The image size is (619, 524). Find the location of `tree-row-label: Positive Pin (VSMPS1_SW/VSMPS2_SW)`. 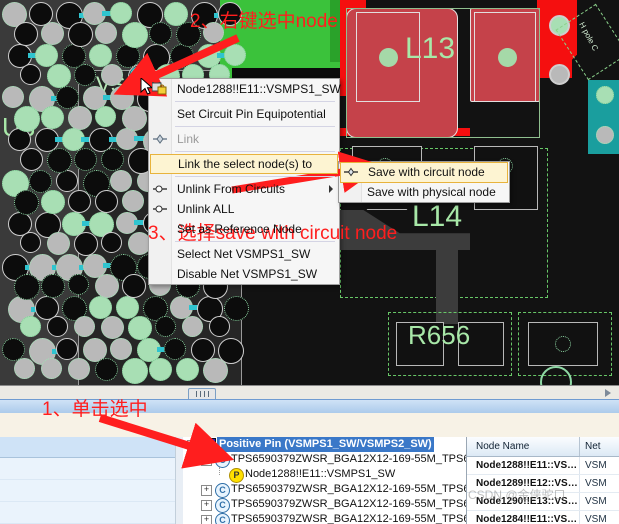

tree-row-label: Positive Pin (VSMPS1_SW/VSMPS2_SW) is located at coordinates (325, 444).